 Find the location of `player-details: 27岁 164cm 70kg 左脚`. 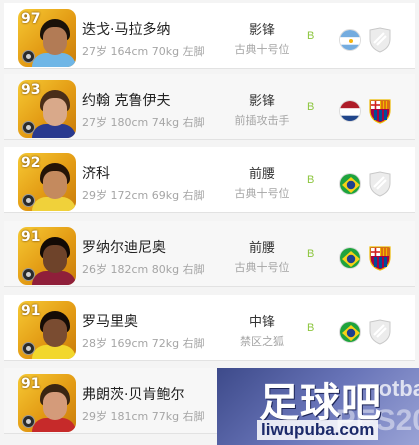

player-details: 27岁 164cm 70kg 左脚 is located at coordinates (143, 51).